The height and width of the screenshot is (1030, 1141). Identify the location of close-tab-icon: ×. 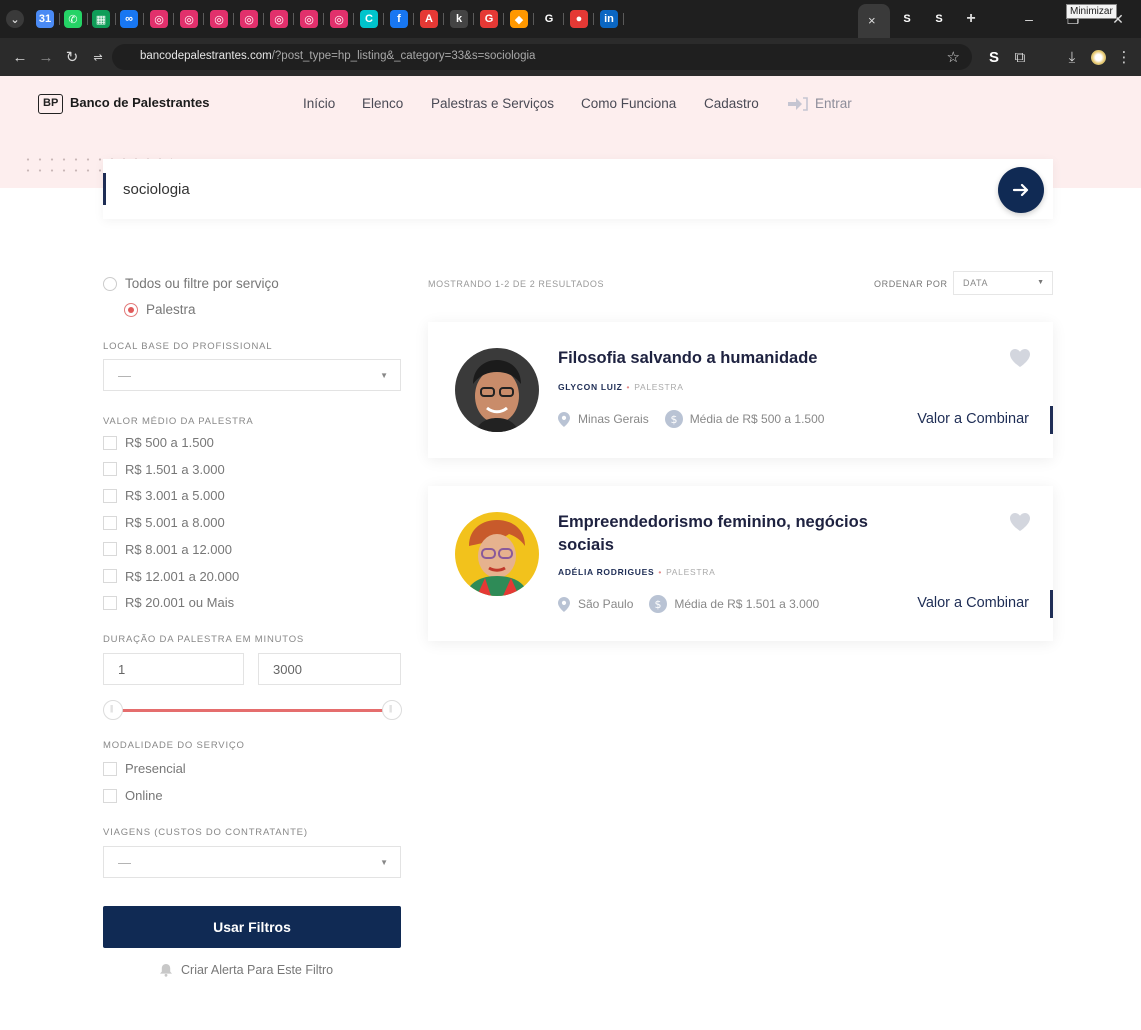
(872, 20).